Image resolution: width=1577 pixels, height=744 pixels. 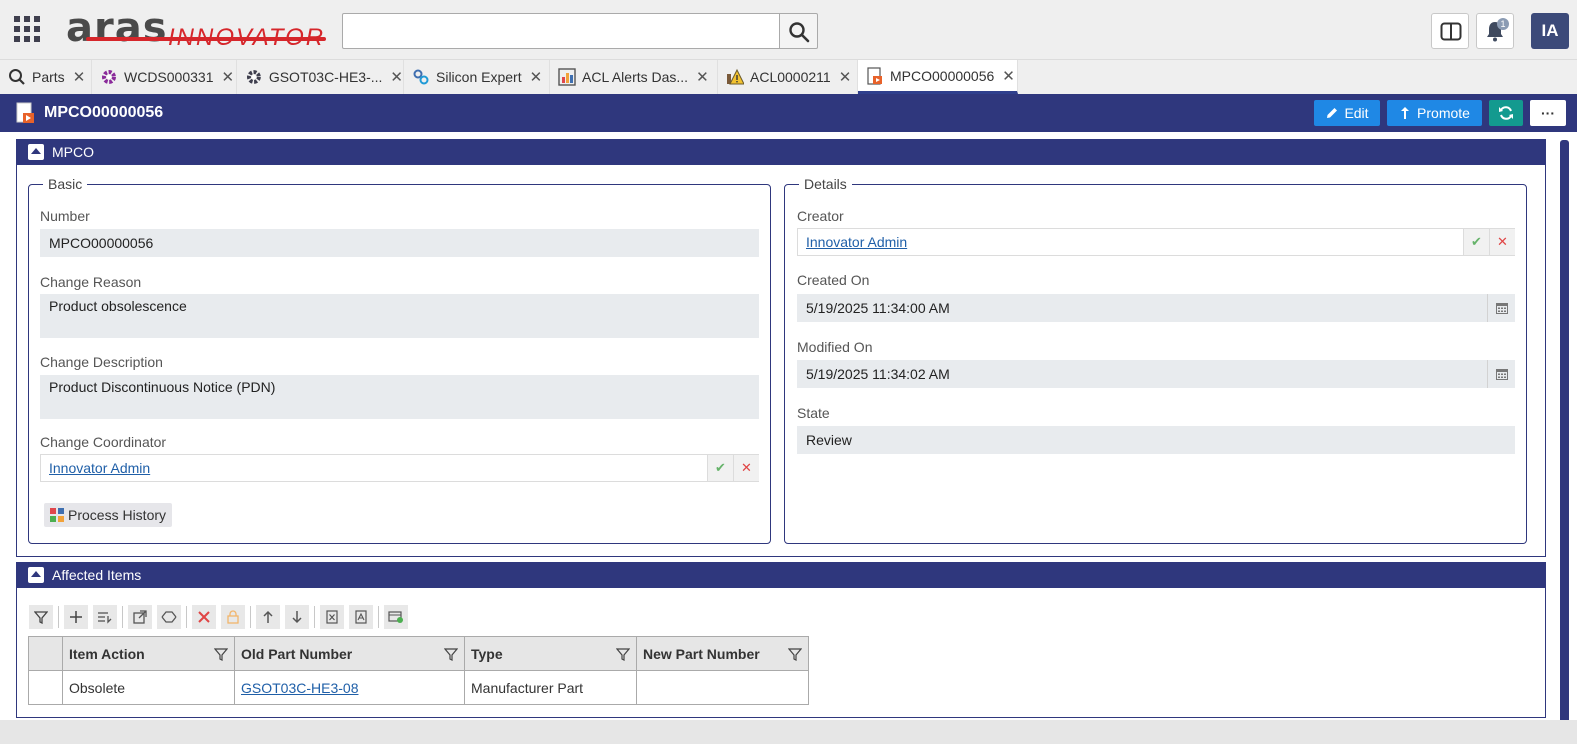 I want to click on state-field: Review, so click(x=1156, y=440).